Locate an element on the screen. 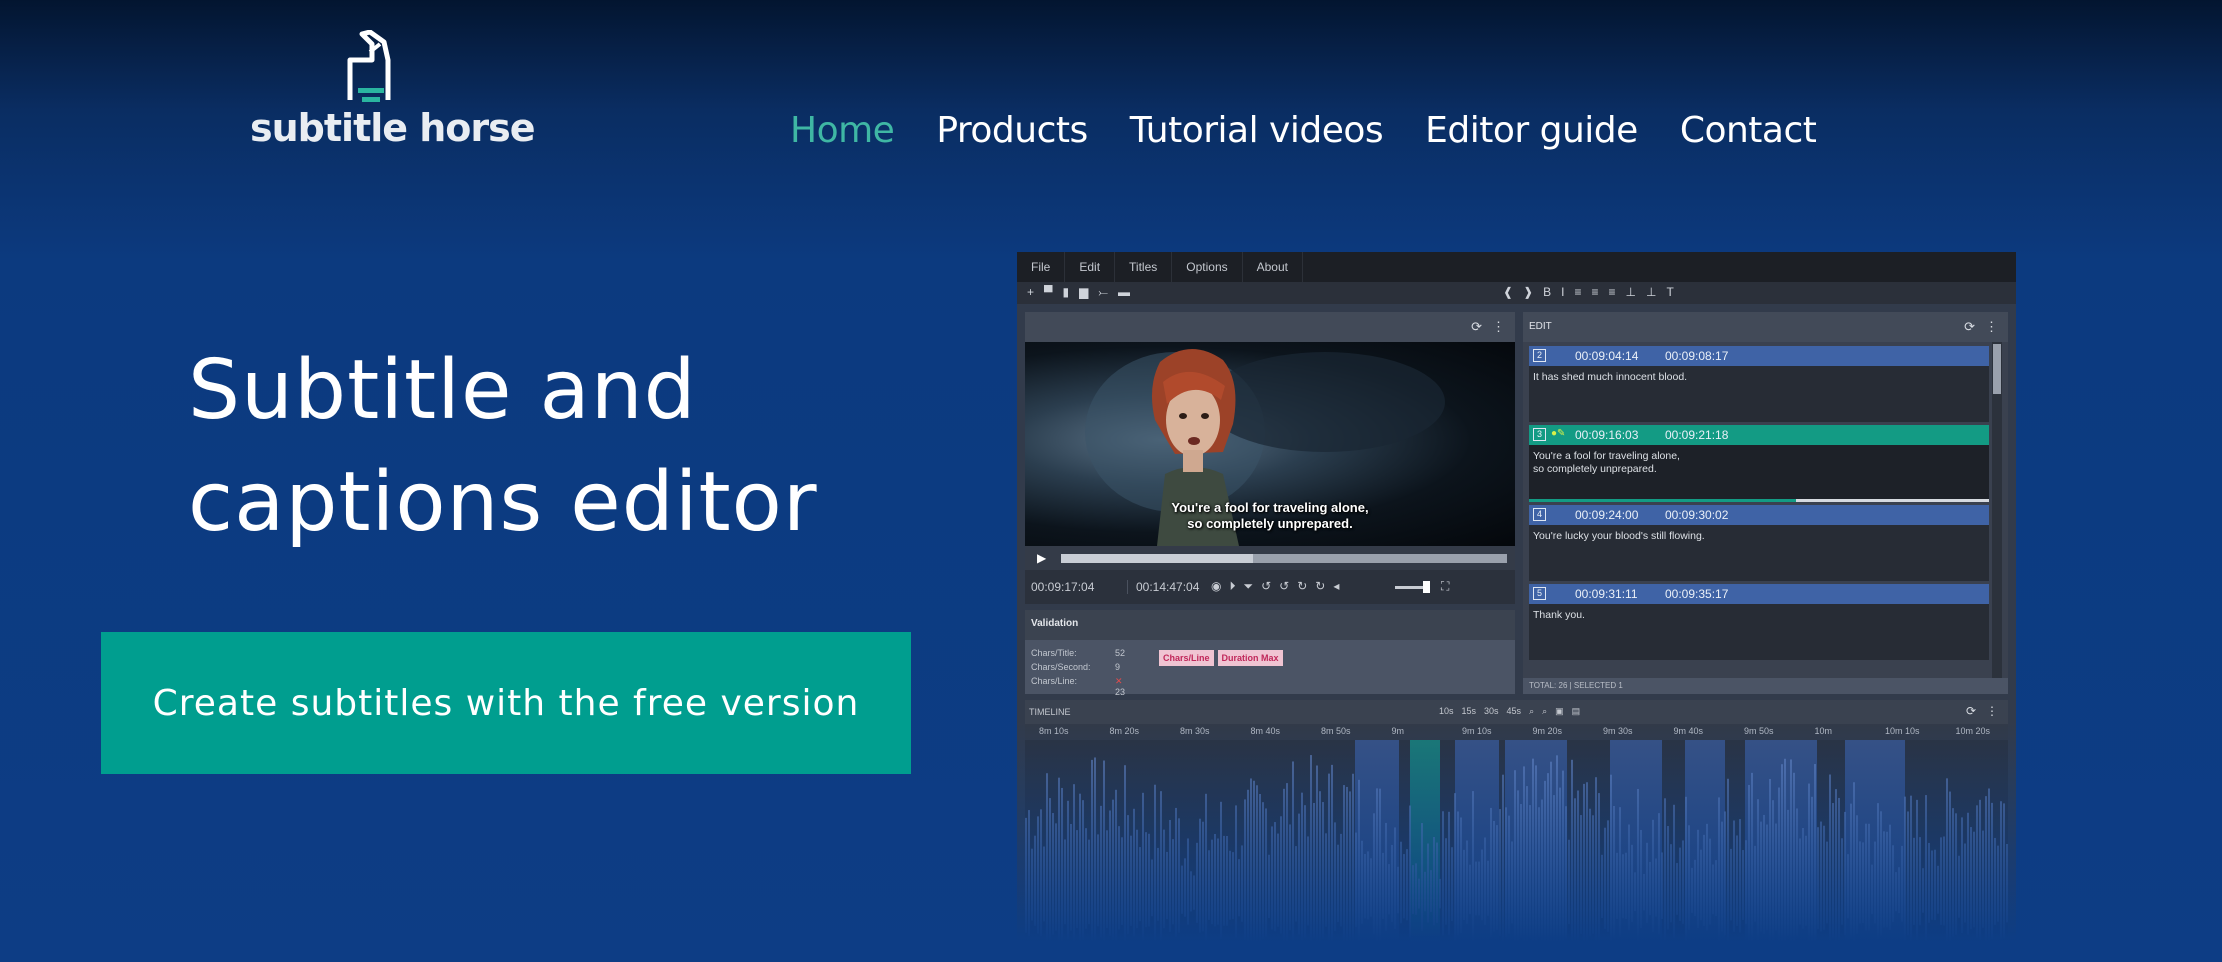  subtitle-duration-bar is located at coordinates (1759, 500).